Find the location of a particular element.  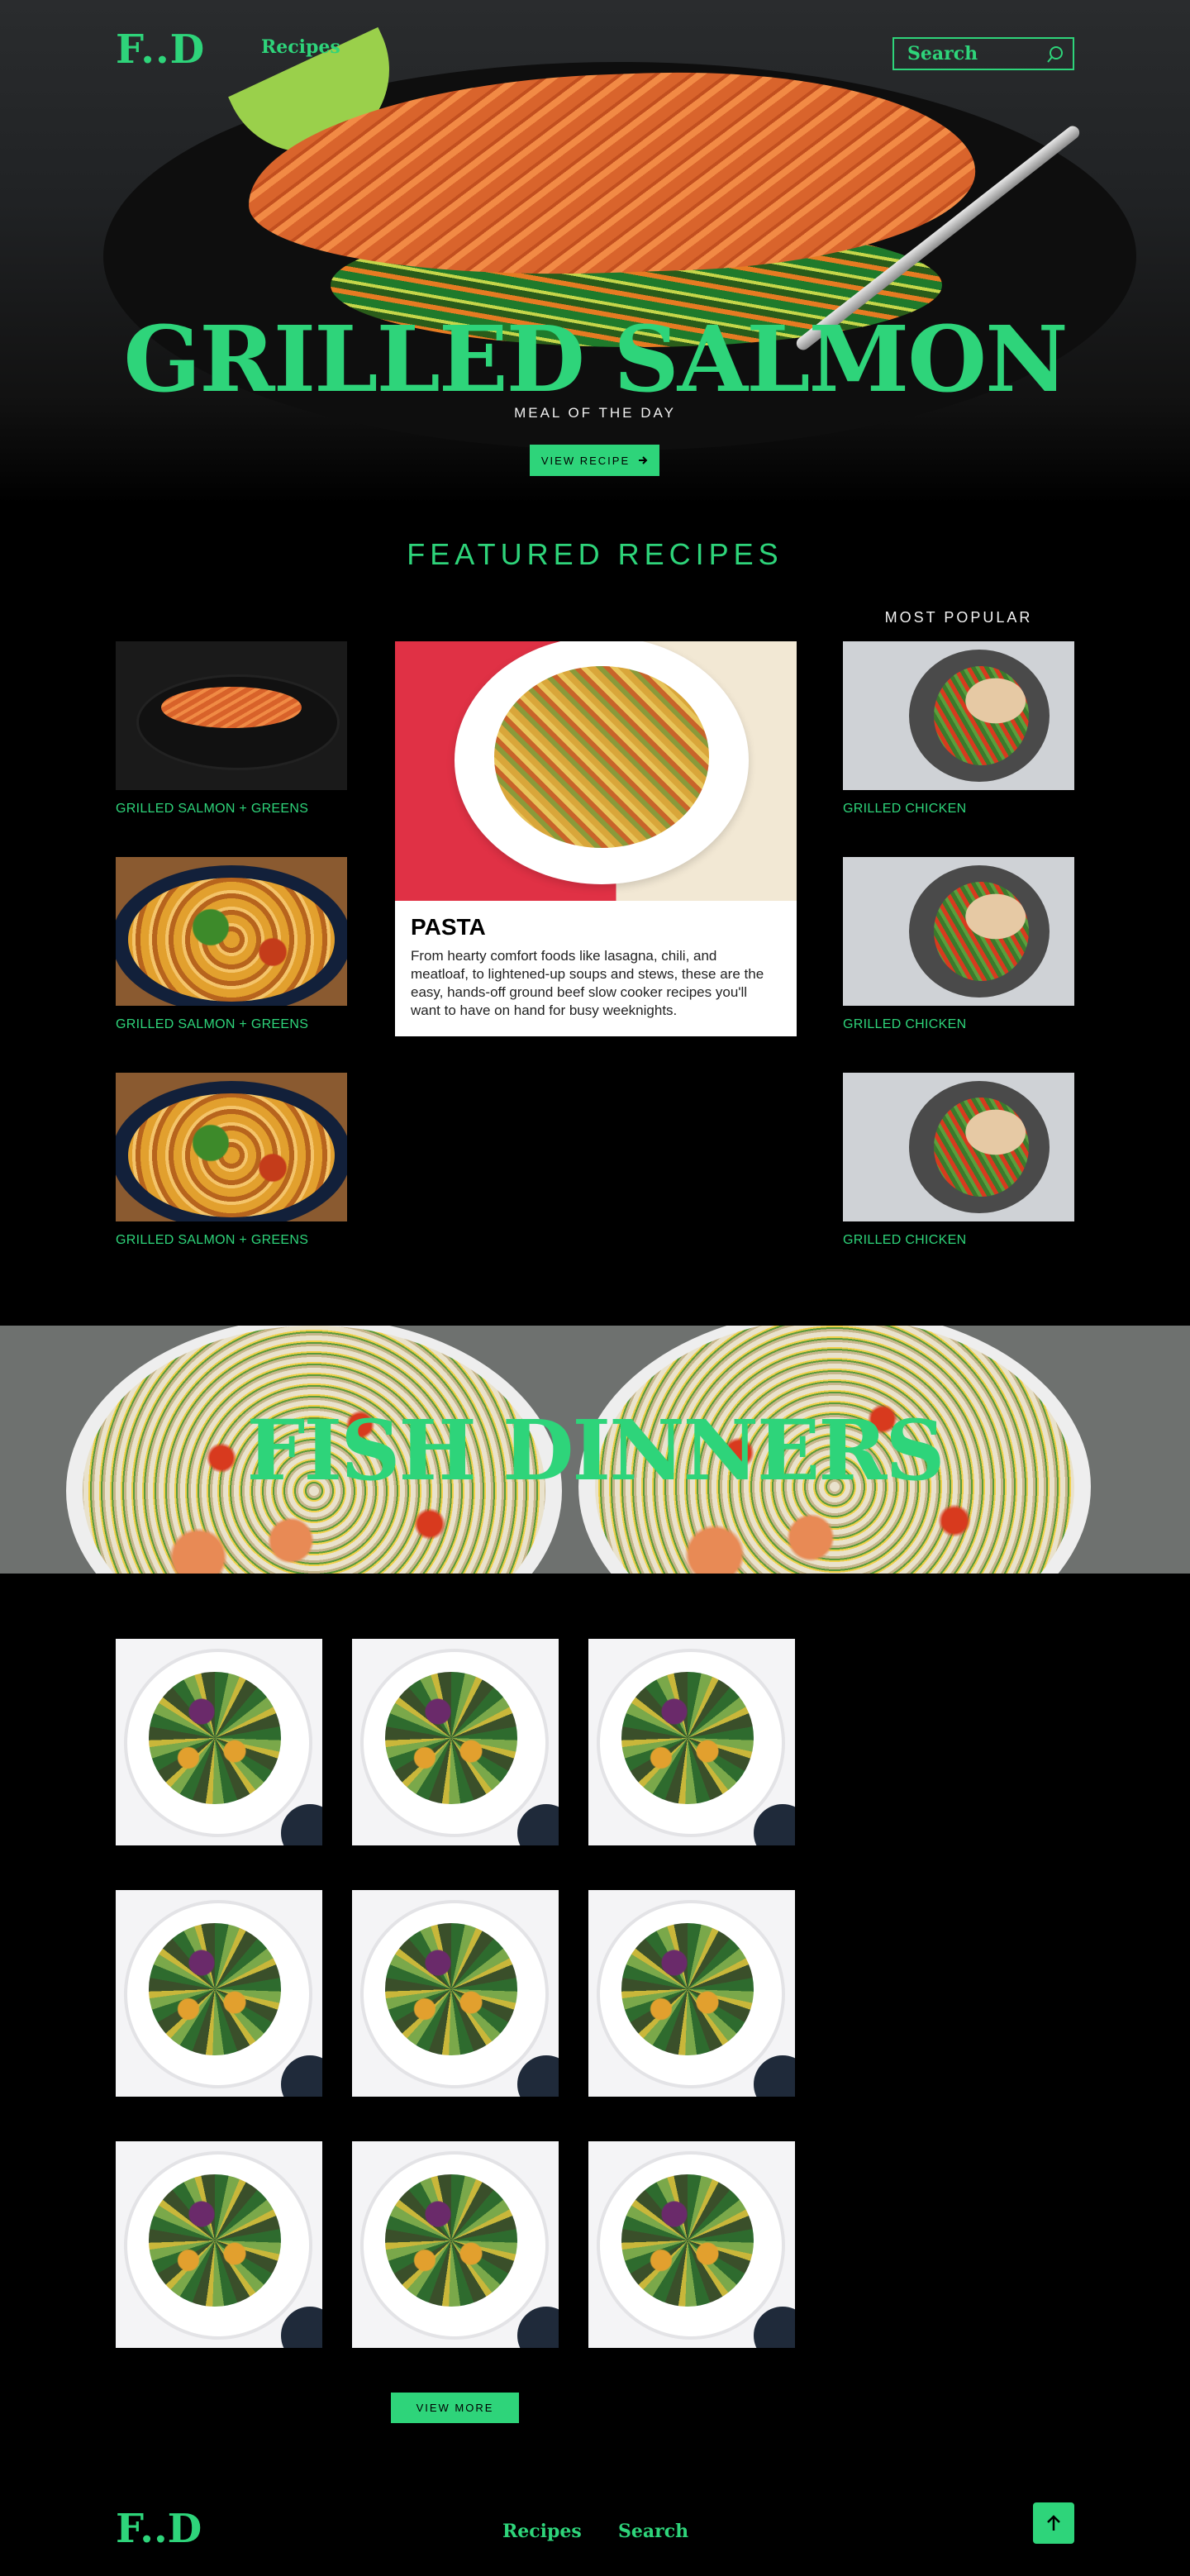

back-to-top-button is located at coordinates (1053, 2523).